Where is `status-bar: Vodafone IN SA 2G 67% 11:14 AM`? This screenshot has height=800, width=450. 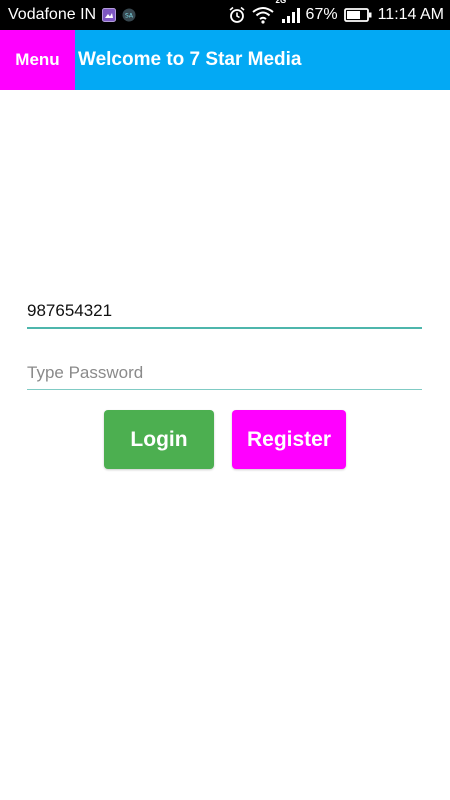 status-bar: Vodafone IN SA 2G 67% 11:14 AM is located at coordinates (225, 15).